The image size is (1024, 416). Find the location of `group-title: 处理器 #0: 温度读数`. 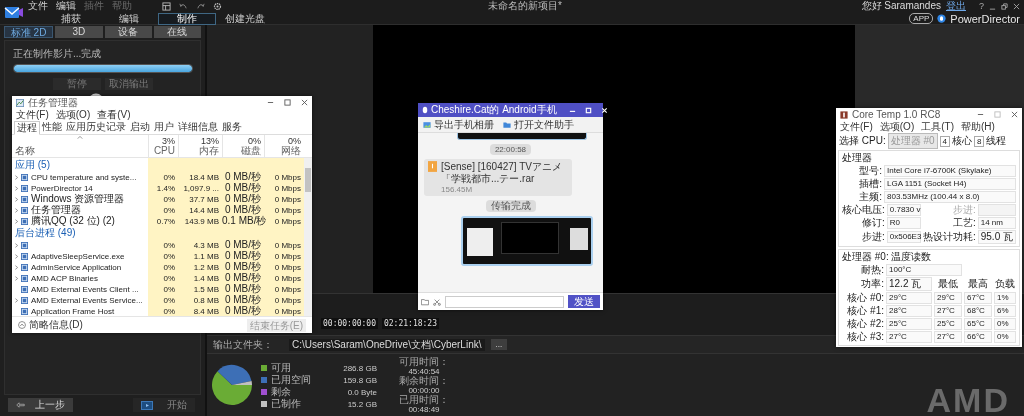

group-title: 处理器 #0: 温度读数 is located at coordinates (887, 257).